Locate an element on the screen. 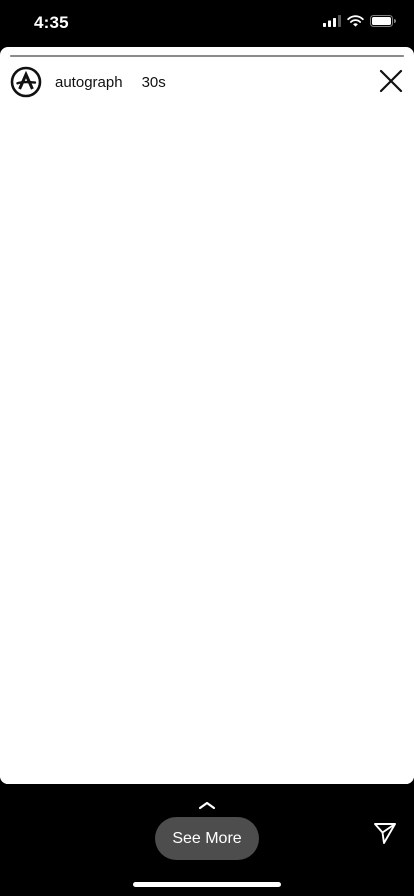 This screenshot has height=896, width=414. share-button is located at coordinates (385, 833).